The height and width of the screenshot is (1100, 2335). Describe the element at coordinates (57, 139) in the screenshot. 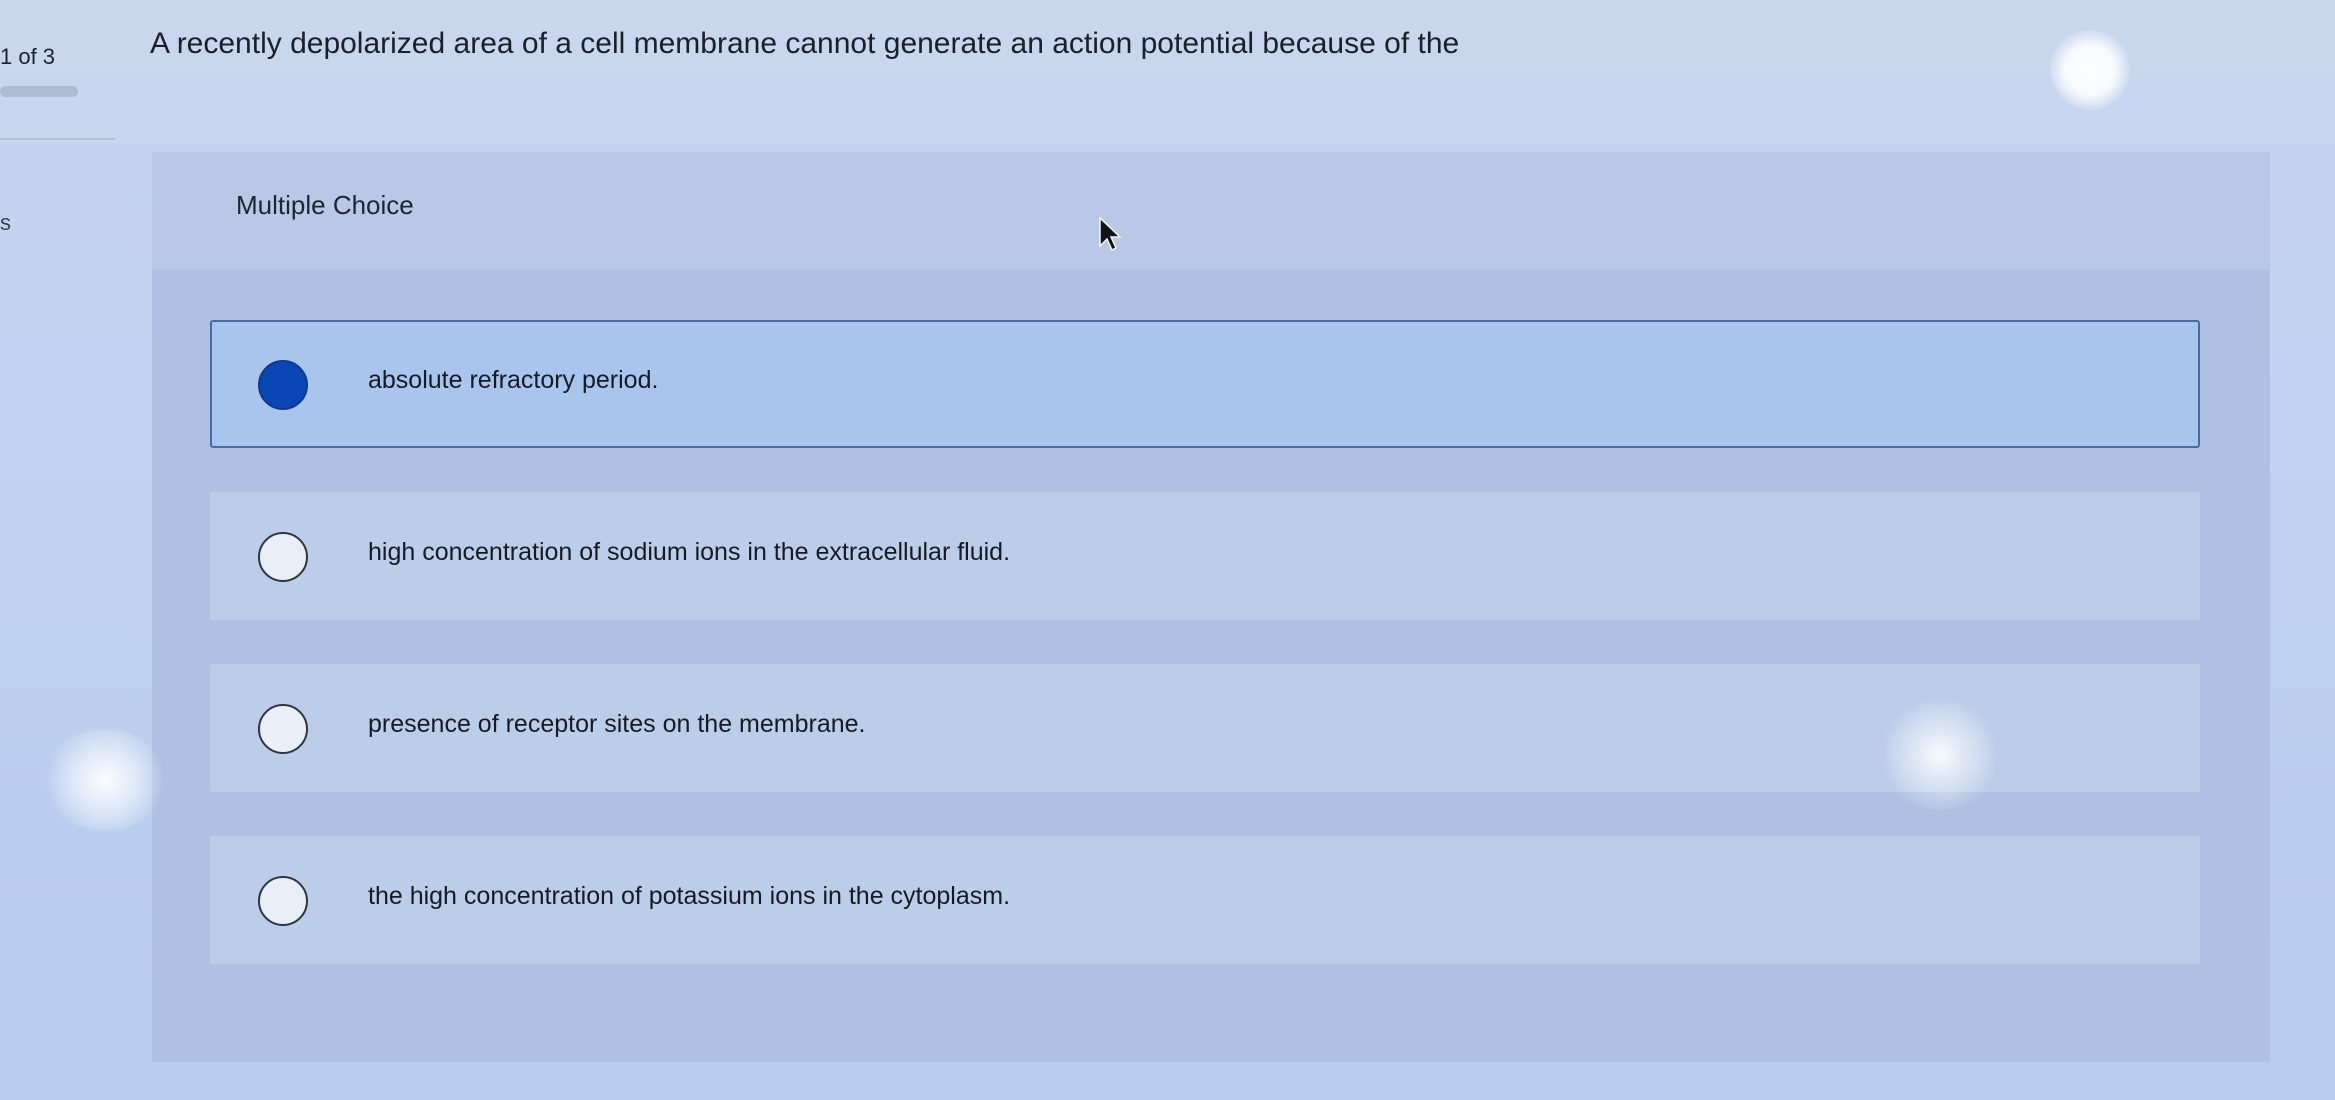

I see `rail-divider` at that location.